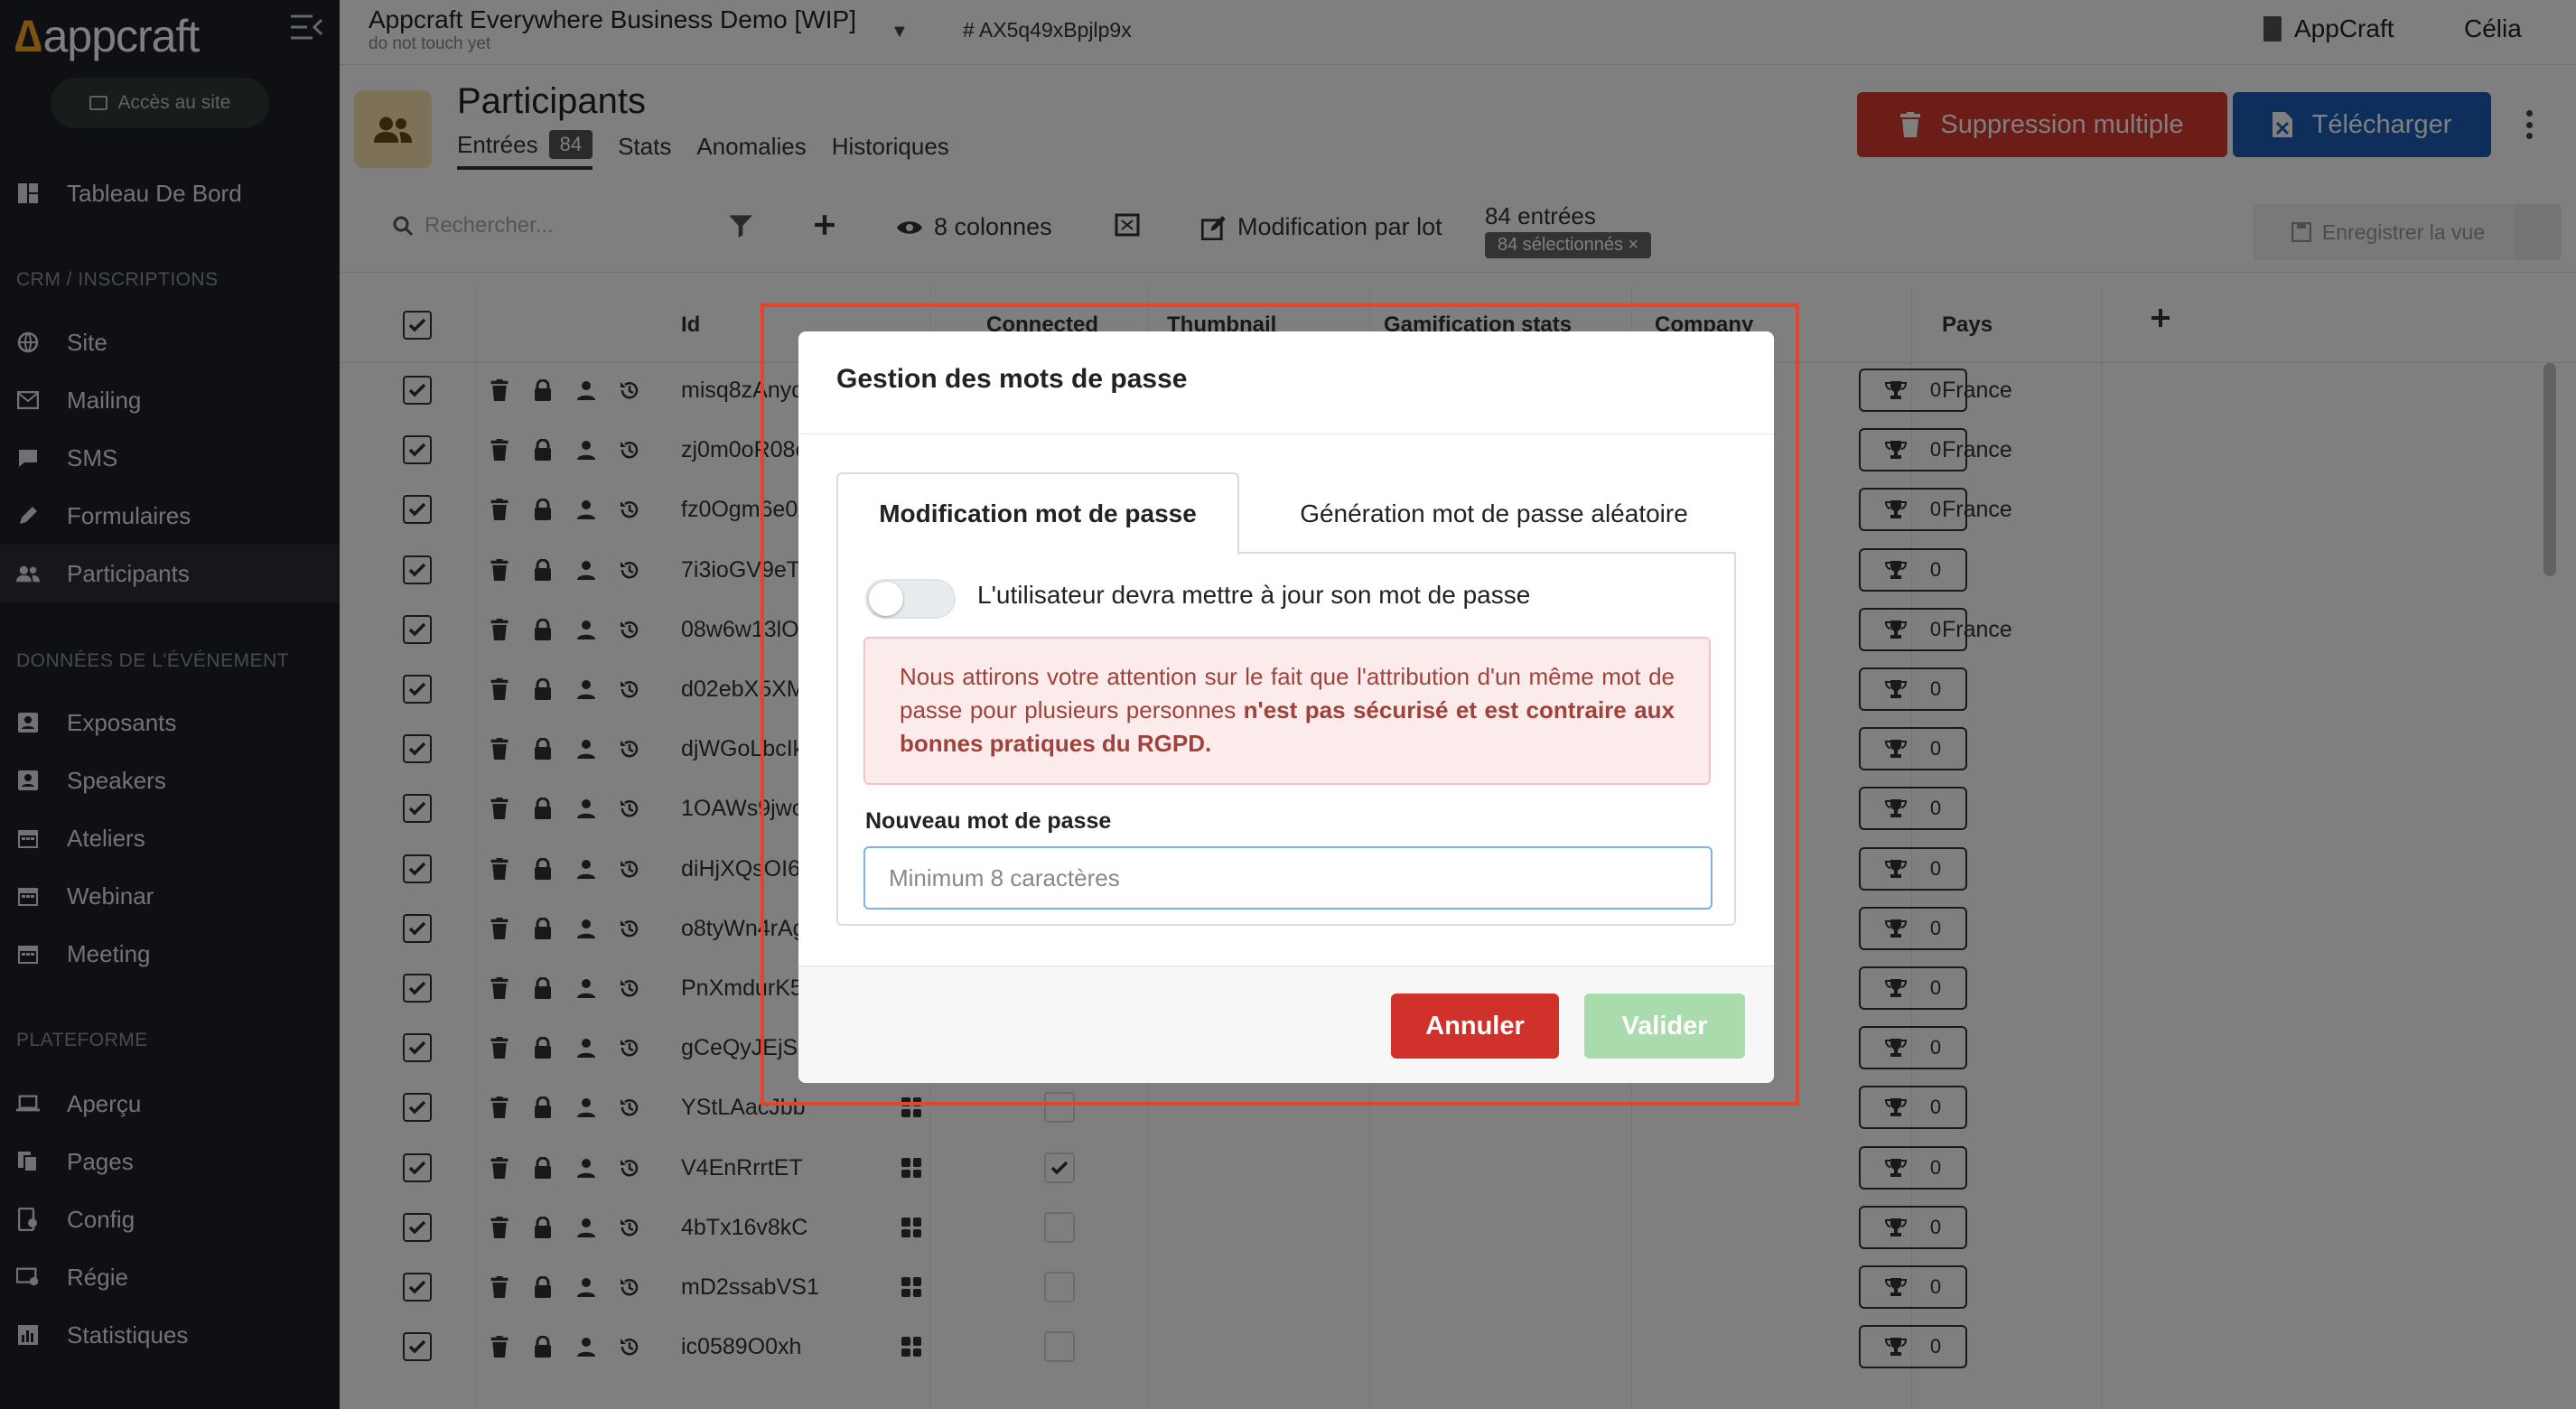 This screenshot has height=1409, width=2576. Describe the element at coordinates (1288, 878) in the screenshot. I see `new-password-input` at that location.